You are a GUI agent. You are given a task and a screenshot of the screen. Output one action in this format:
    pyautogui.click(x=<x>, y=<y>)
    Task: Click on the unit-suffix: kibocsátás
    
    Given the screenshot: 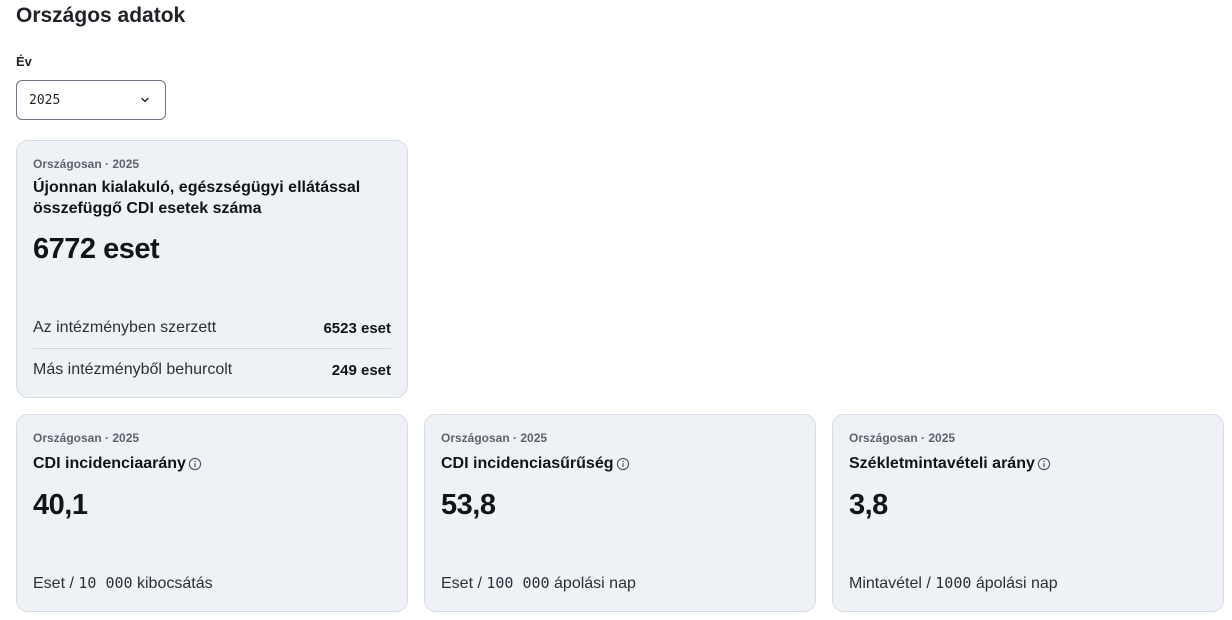 What is the action you would take?
    pyautogui.click(x=172, y=583)
    